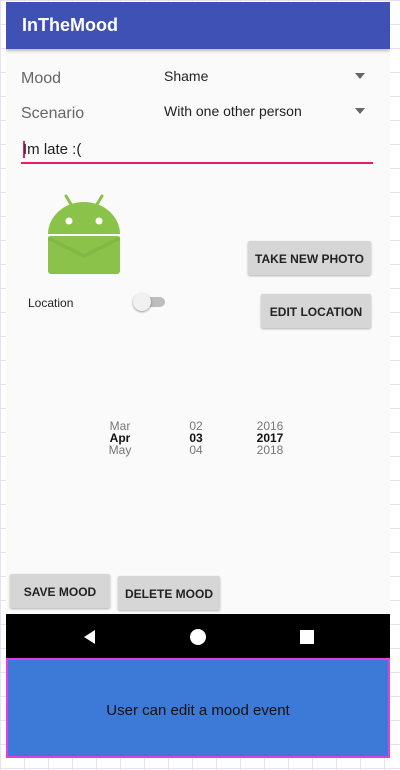  What do you see at coordinates (196, 438) in the screenshot?
I see `day-picker: 02 03 04` at bounding box center [196, 438].